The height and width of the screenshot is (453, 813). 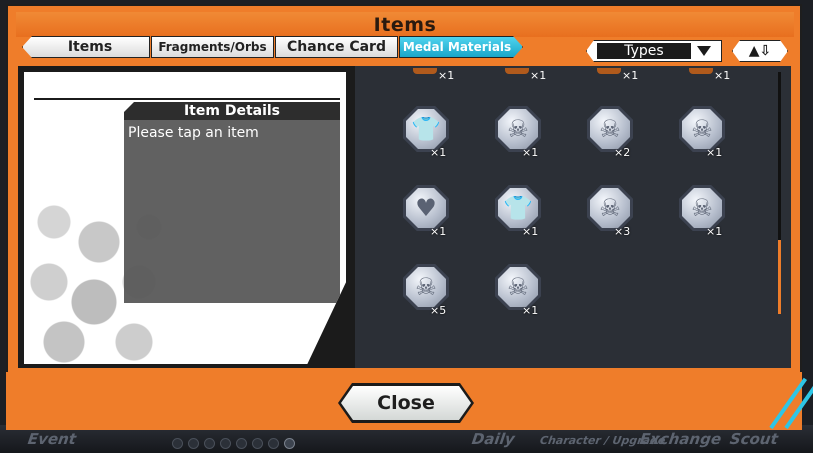 What do you see at coordinates (779, 277) in the screenshot?
I see `scrollbar-thumb` at bounding box center [779, 277].